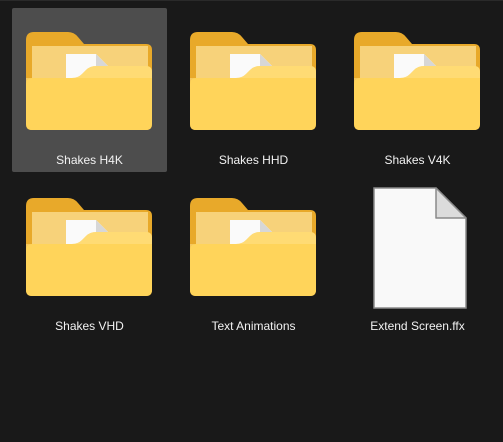 This screenshot has height=442, width=503. I want to click on folder-item-shakes-h4k: Shakes H4K, so click(89, 90).